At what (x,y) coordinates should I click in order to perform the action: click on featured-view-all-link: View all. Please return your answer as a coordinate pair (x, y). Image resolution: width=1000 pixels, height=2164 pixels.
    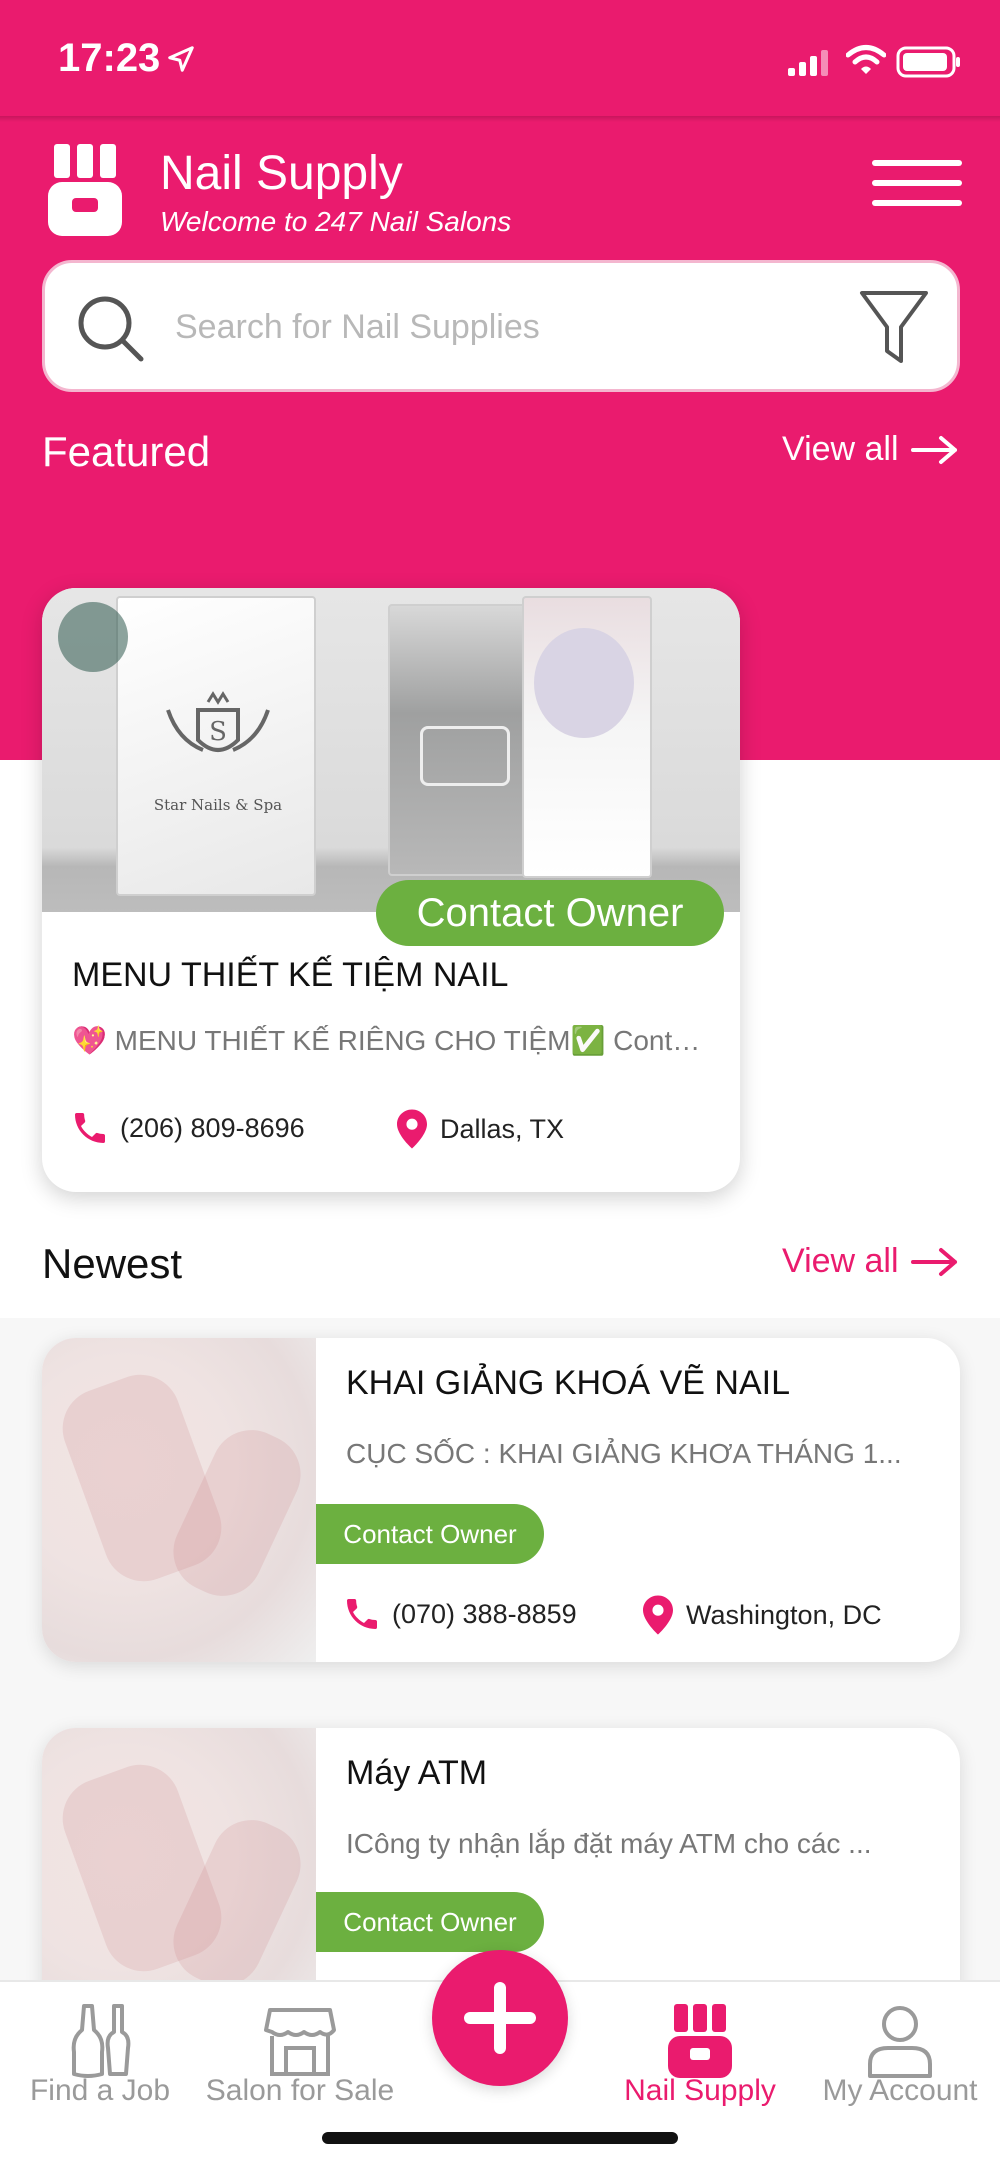
    Looking at the image, I should click on (870, 449).